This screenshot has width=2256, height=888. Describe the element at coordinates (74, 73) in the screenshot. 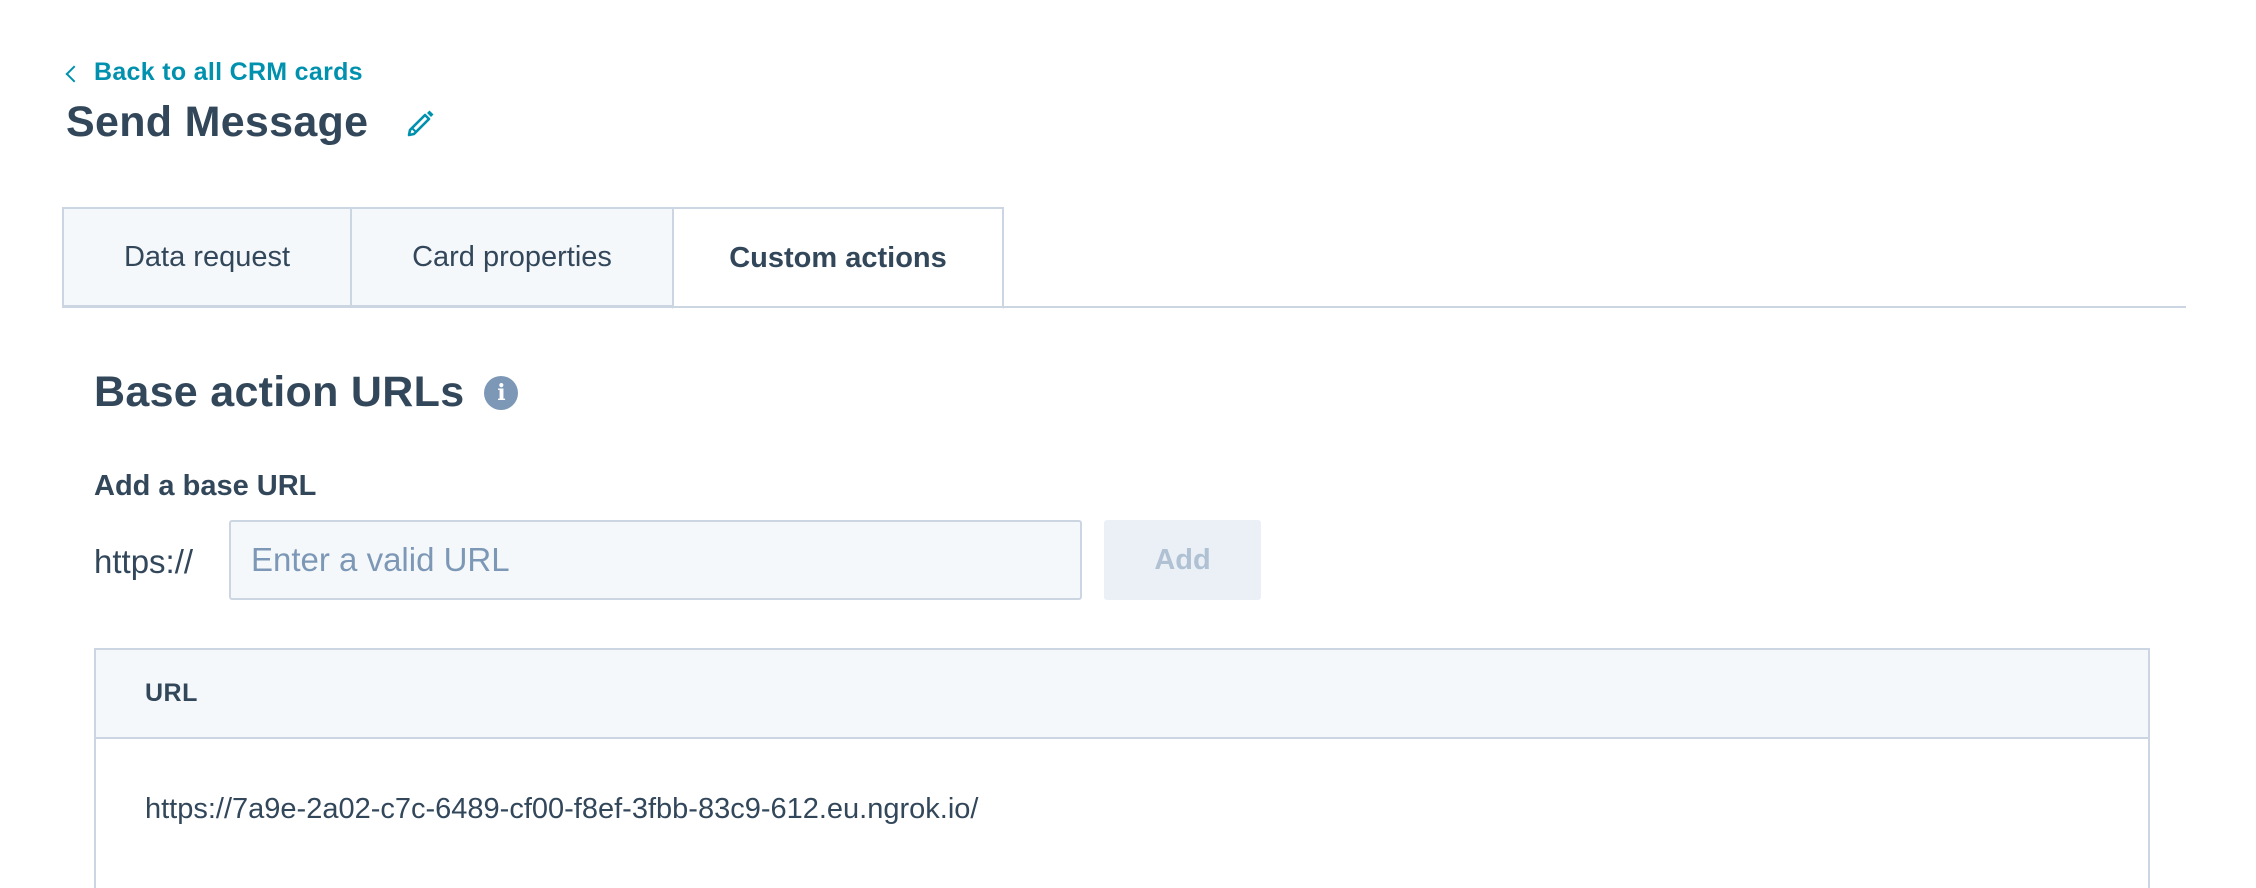

I see `chevron-left-icon` at that location.